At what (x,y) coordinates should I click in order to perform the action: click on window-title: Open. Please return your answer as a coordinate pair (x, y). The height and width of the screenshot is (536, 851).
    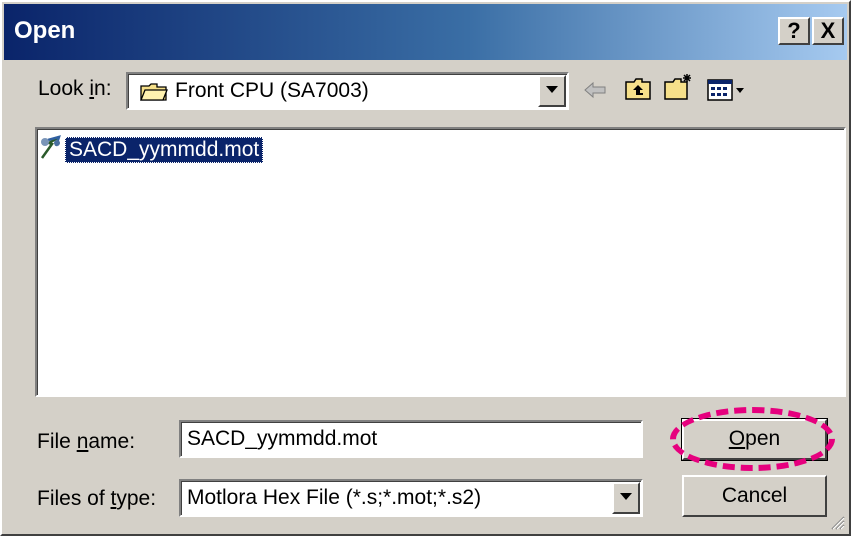
    Looking at the image, I should click on (45, 30).